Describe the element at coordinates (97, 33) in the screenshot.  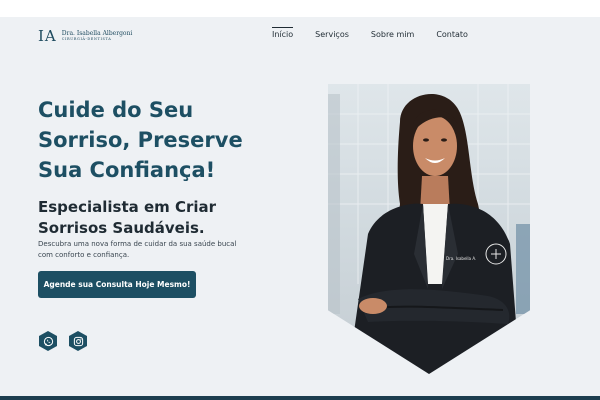
I see `logo-name: Dra. Isabella Albergoni` at that location.